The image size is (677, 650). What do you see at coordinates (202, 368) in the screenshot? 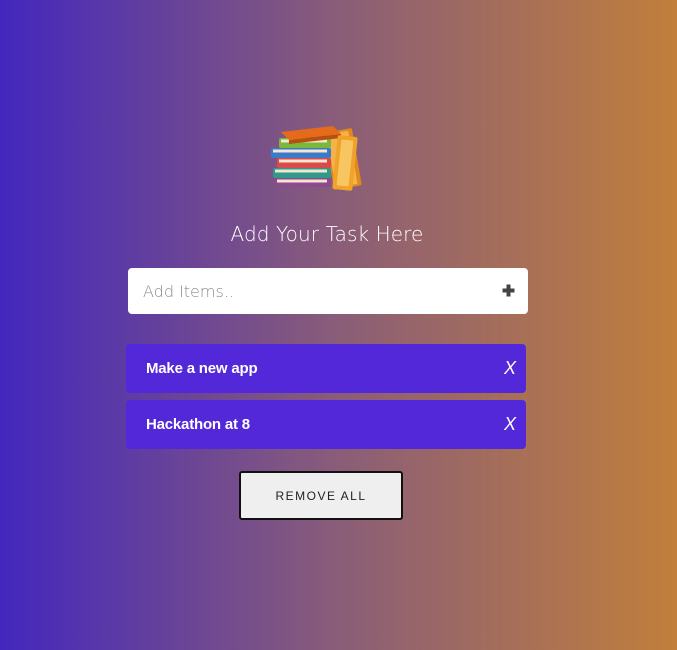
I see `task-label: Make a new app` at bounding box center [202, 368].